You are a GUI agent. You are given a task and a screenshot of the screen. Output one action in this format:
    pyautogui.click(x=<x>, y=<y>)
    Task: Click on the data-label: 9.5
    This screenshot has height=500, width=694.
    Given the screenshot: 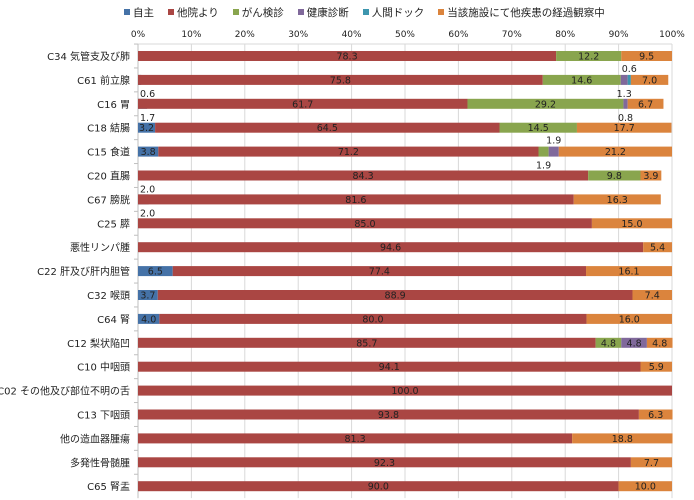 What is the action you would take?
    pyautogui.click(x=646, y=57)
    